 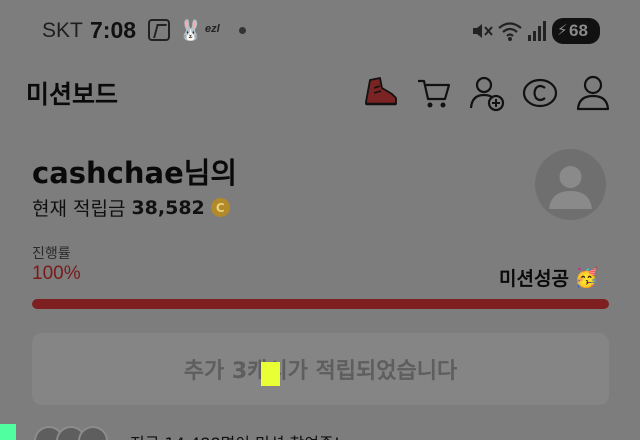 I want to click on signal-icon, so click(x=537, y=31).